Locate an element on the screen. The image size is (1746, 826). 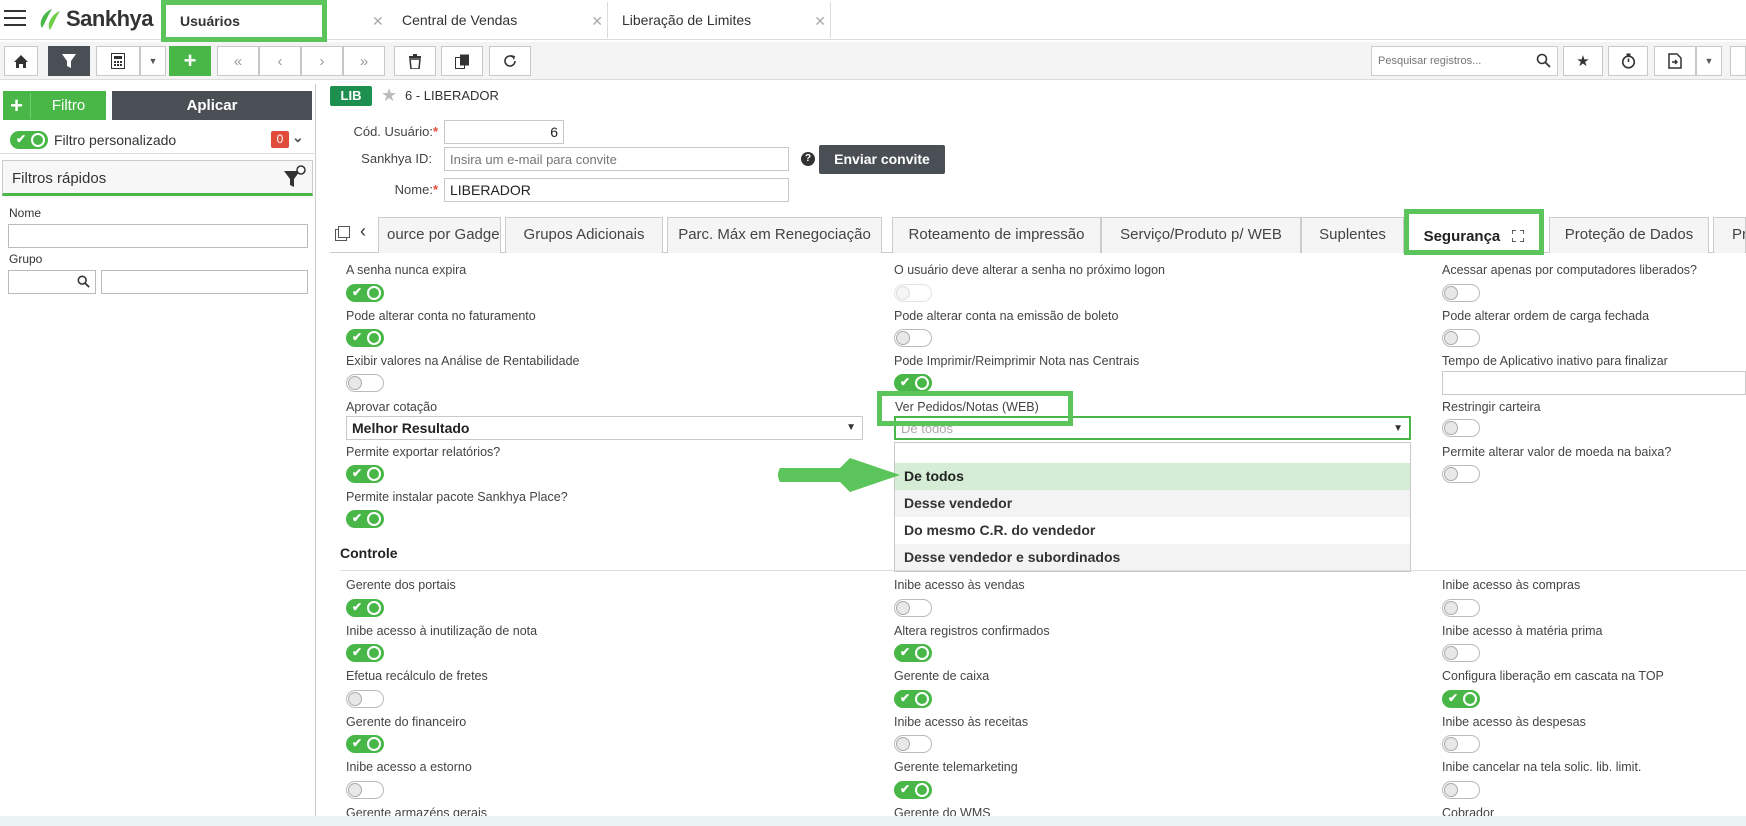
field-label: Gerente do financeiro is located at coordinates (406, 722).